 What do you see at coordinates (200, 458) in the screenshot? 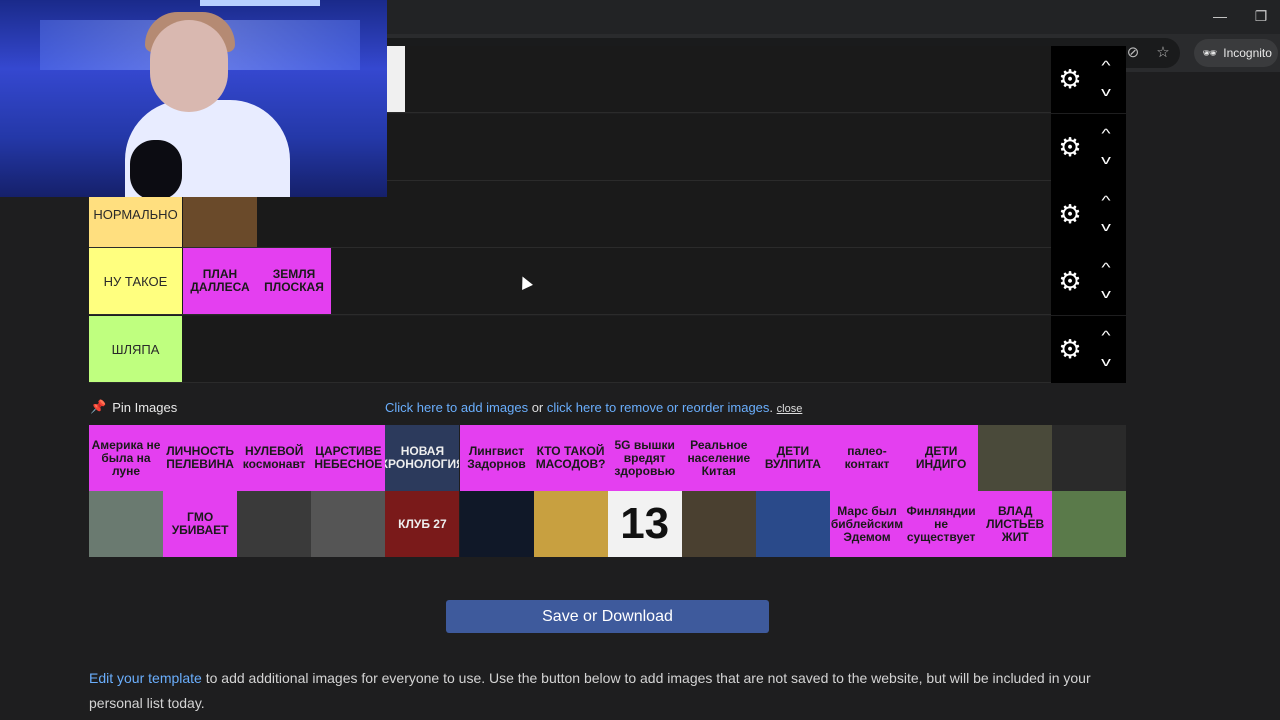
I see `pool-image: ЛИЧНОСТЬ ПЕЛЕВИНА` at bounding box center [200, 458].